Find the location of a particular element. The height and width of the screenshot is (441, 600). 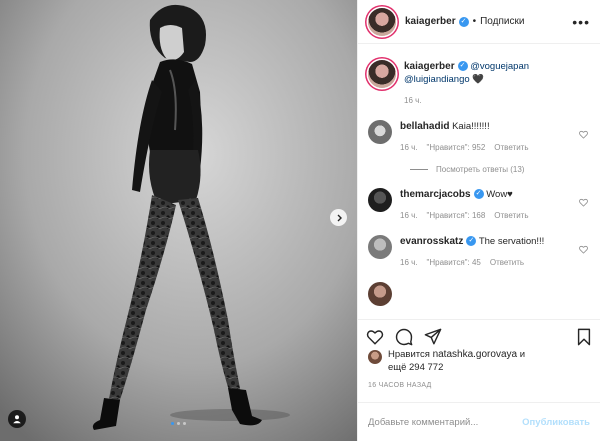

liker-avatar is located at coordinates (375, 357).